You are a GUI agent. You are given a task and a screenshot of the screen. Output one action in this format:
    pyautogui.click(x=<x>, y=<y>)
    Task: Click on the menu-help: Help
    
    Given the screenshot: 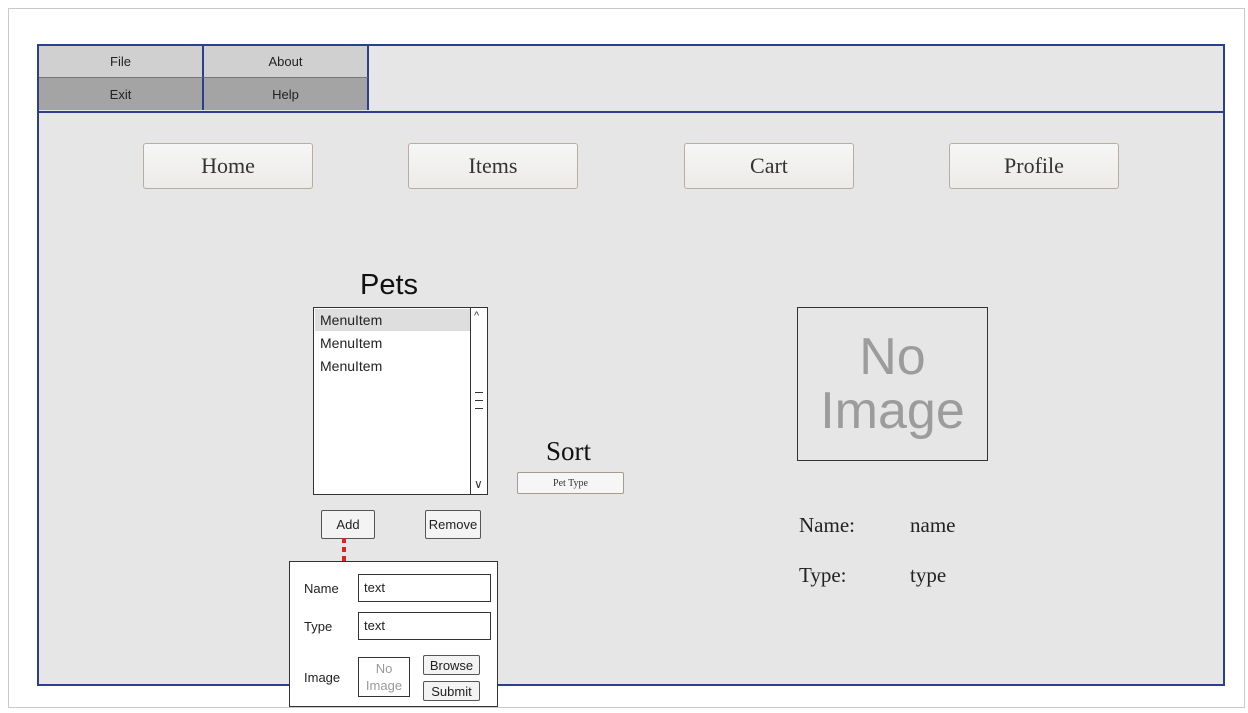 What is the action you would take?
    pyautogui.click(x=286, y=94)
    